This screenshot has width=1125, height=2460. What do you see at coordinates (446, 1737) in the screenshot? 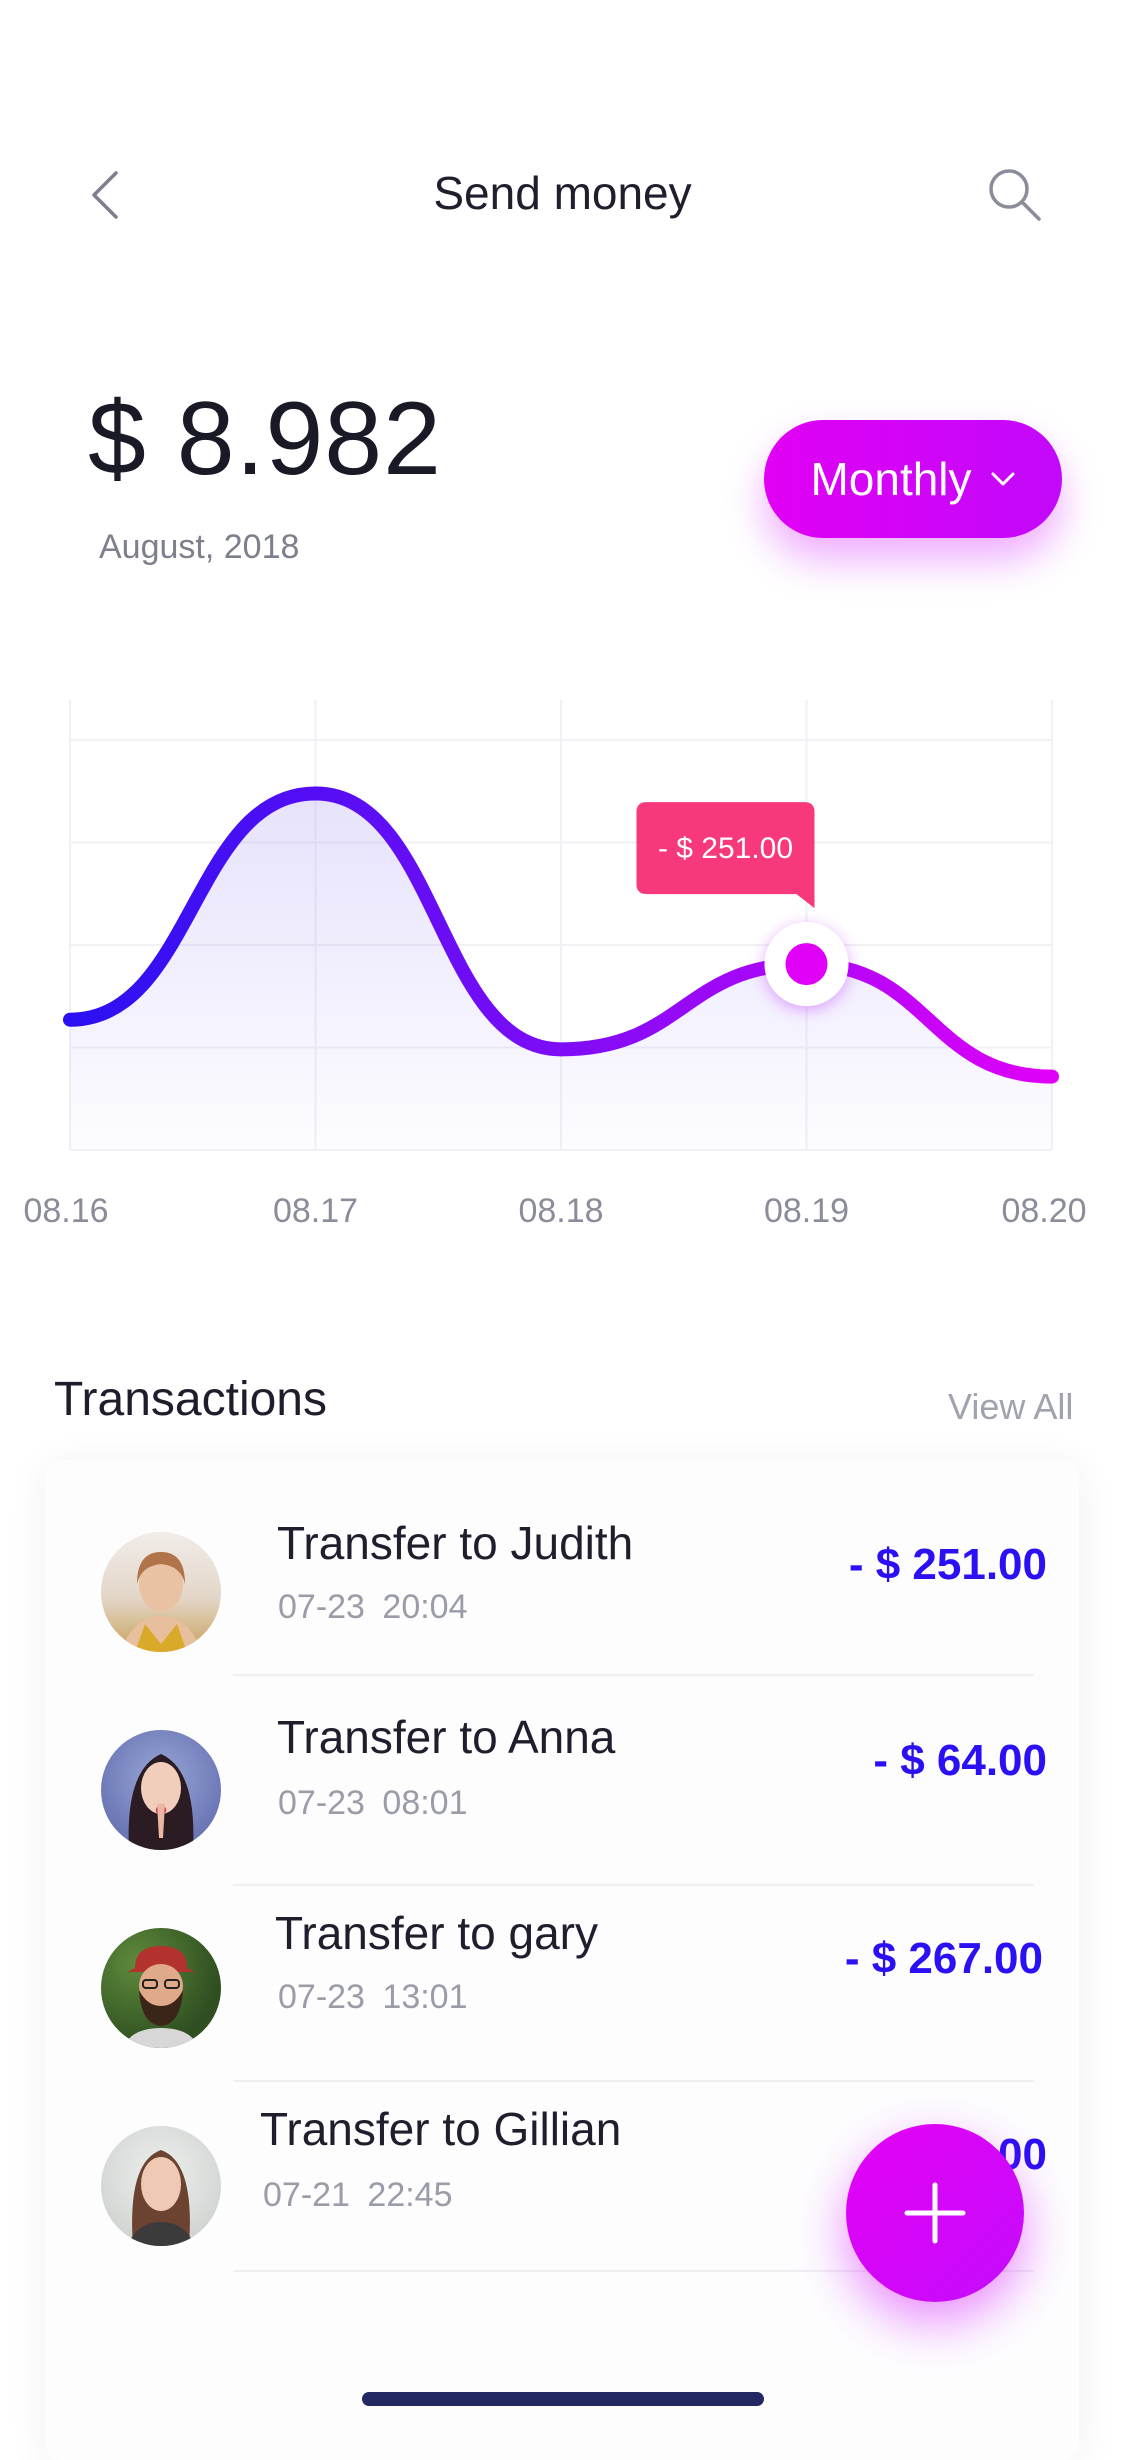
I see `transaction-name: Transfer to Anna` at bounding box center [446, 1737].